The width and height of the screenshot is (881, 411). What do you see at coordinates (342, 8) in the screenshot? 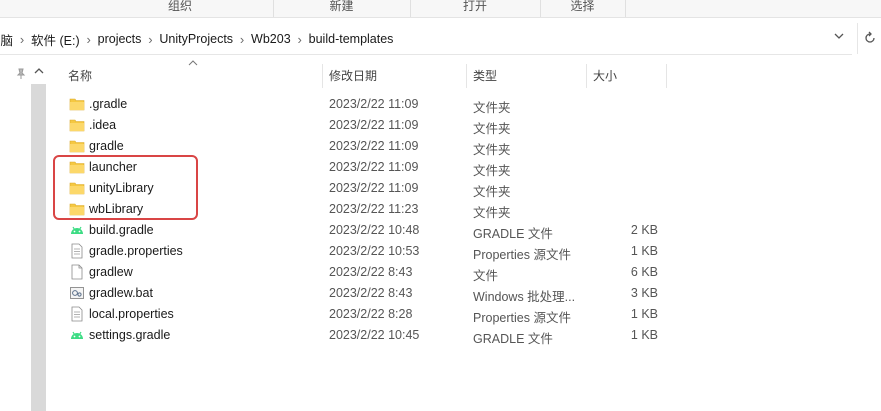
I see `ribbon-group-new: 新建` at bounding box center [342, 8].